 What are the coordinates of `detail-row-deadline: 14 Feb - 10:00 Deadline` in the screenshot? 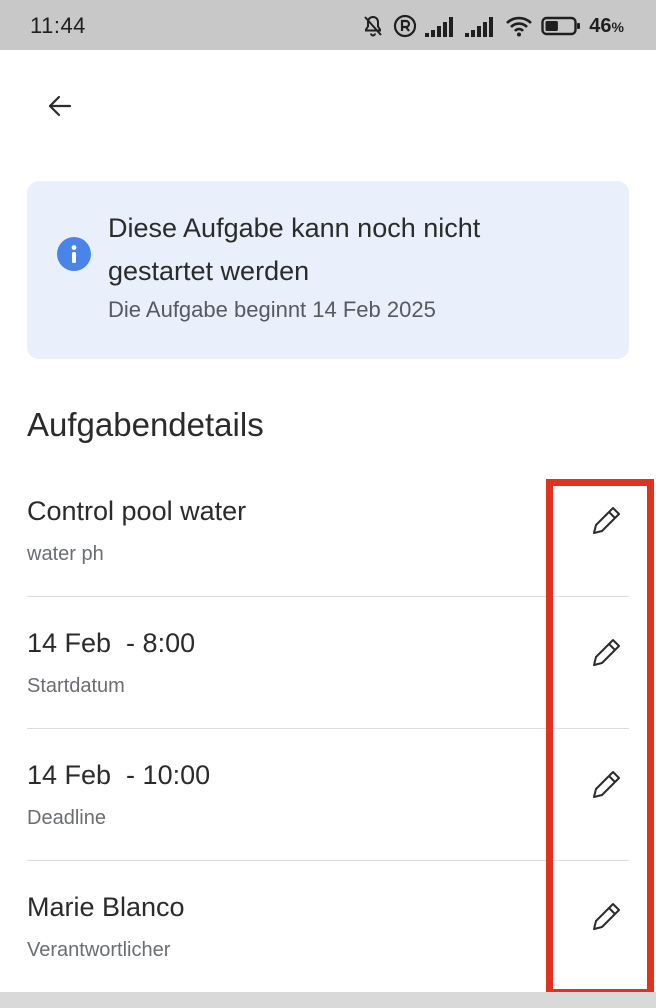 It's located at (328, 794).